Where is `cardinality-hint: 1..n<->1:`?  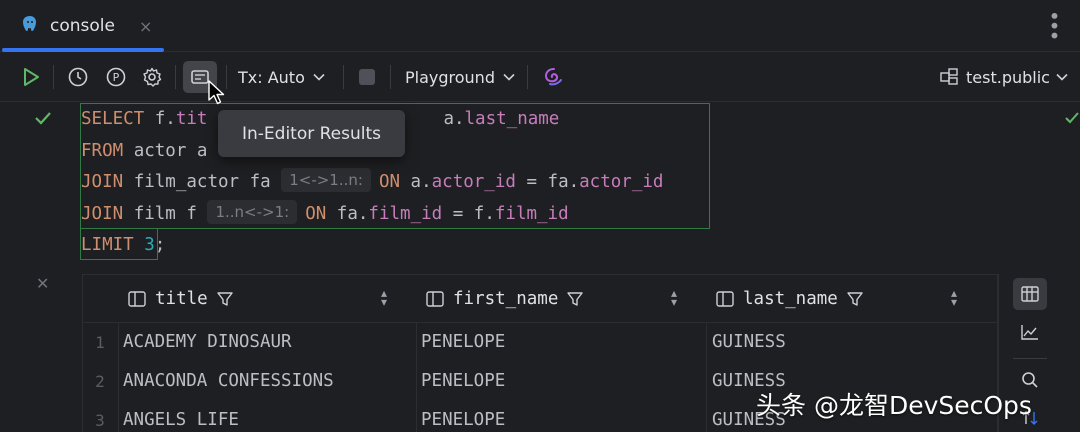
cardinality-hint: 1..n<->1: is located at coordinates (252, 211).